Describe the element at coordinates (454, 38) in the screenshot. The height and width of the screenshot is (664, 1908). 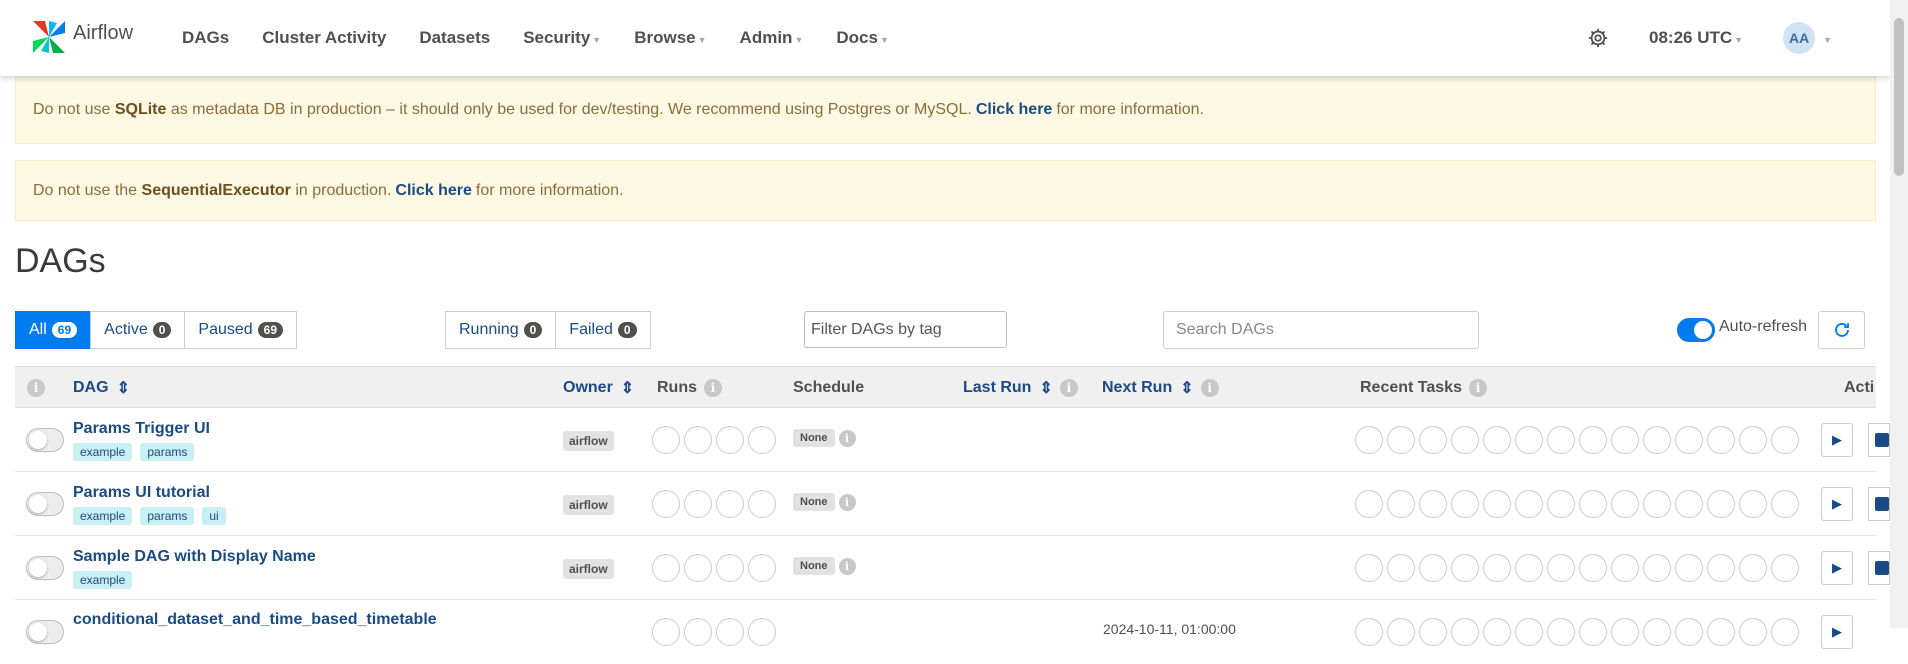
I see `nav-datasets: Datasets` at that location.